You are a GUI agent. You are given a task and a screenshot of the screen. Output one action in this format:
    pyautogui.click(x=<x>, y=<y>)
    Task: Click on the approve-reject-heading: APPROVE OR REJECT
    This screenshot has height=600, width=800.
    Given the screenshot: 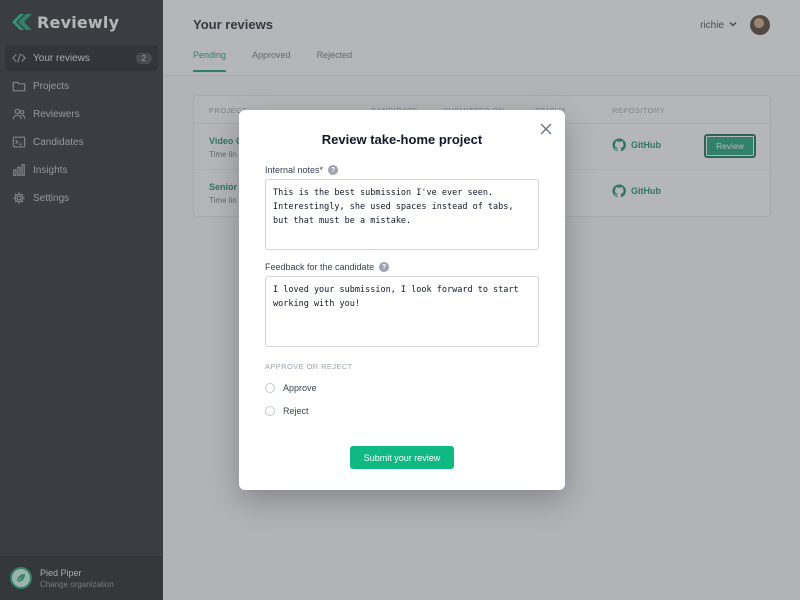 What is the action you would take?
    pyautogui.click(x=309, y=366)
    